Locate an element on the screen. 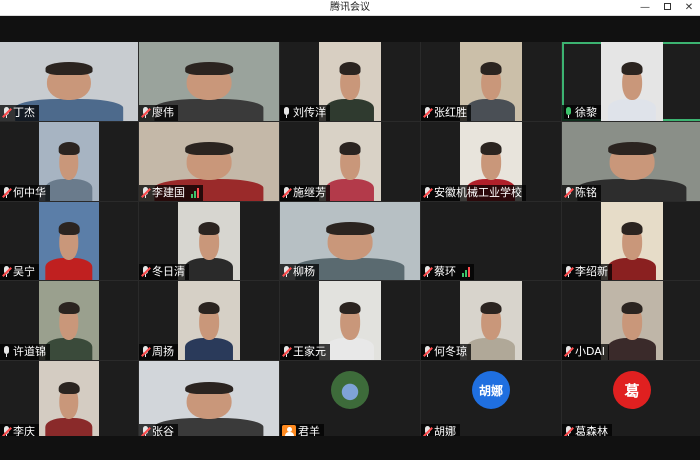  participant-tile: 李绍新 is located at coordinates (631, 241).